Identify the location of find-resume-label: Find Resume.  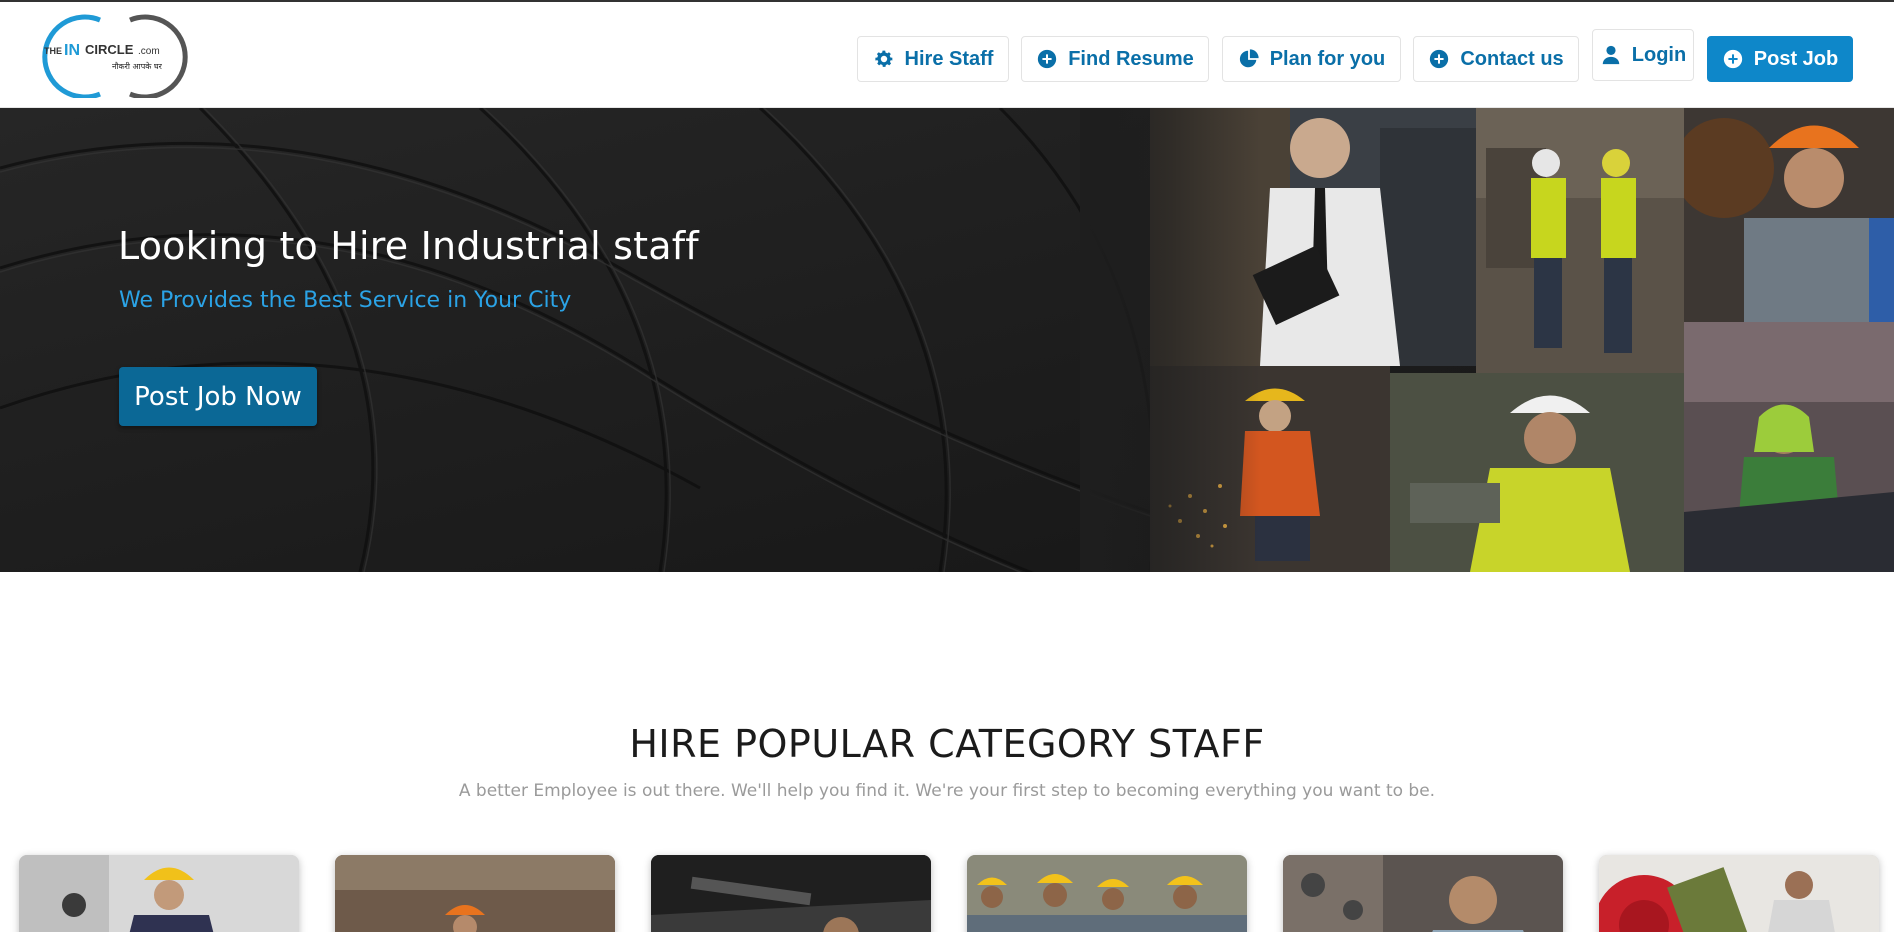
(1131, 58).